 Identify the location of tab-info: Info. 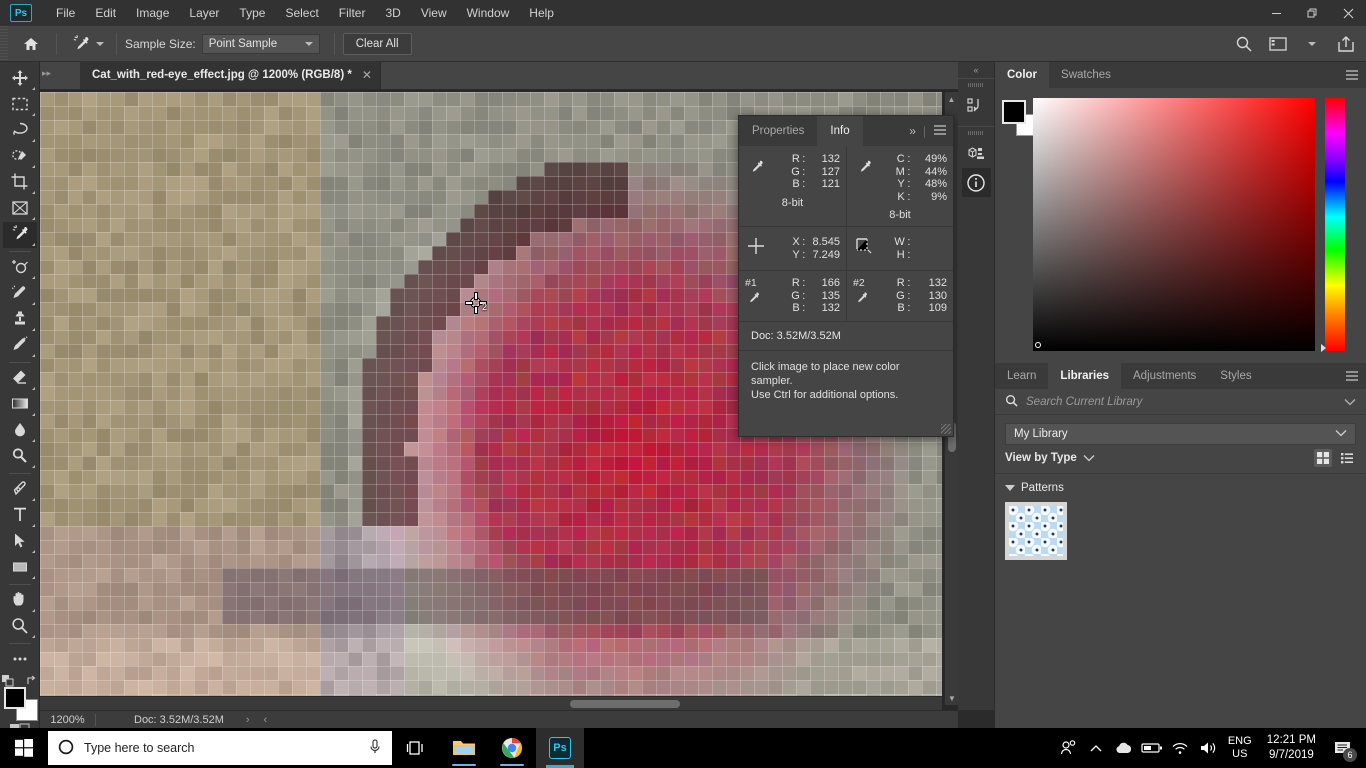
(840, 131).